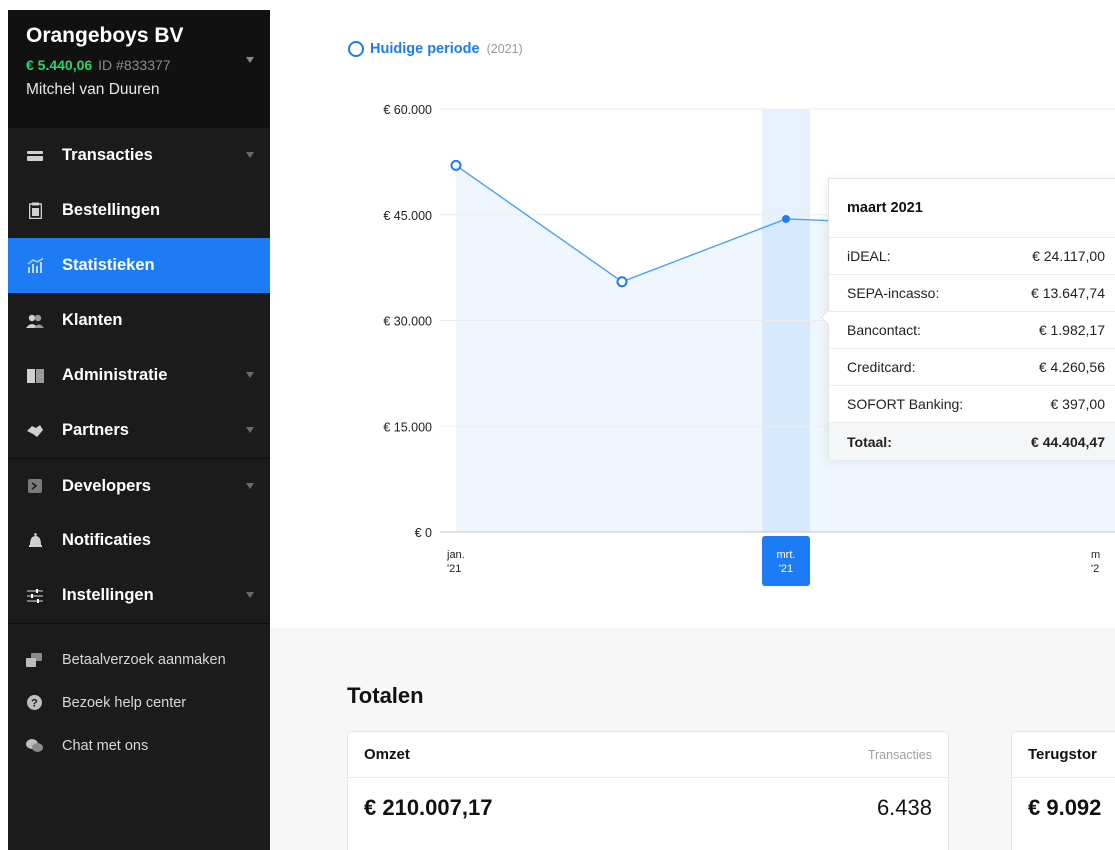  What do you see at coordinates (893, 293) in the screenshot?
I see `tooltip-row-label: SEPA-incasso:` at bounding box center [893, 293].